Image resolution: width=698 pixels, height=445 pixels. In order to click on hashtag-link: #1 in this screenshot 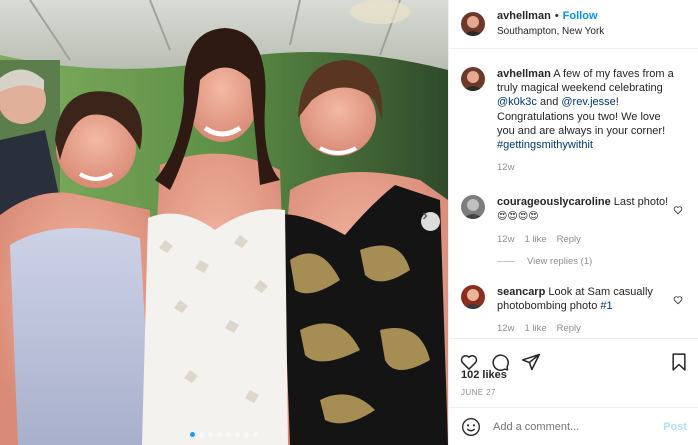, I will do `click(606, 306)`.